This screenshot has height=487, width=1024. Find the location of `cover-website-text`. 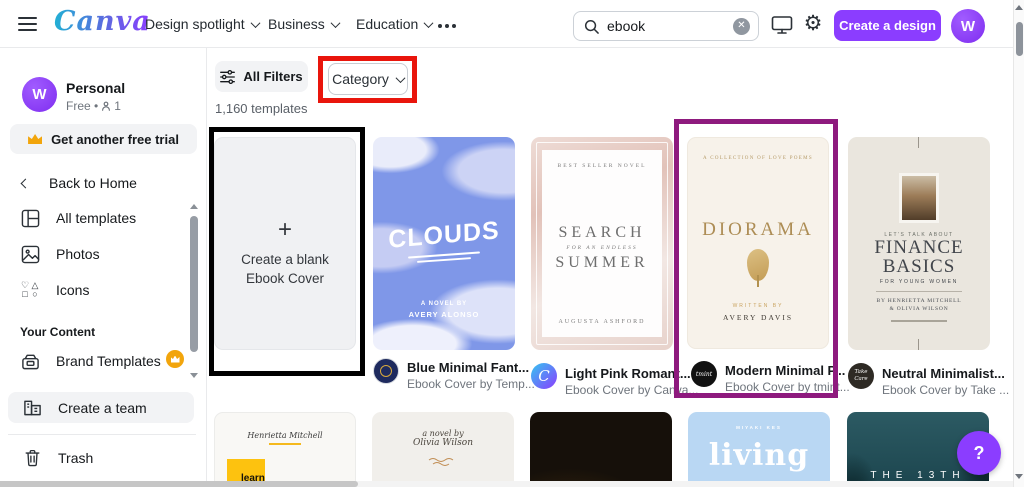

cover-website-text is located at coordinates (919, 321).